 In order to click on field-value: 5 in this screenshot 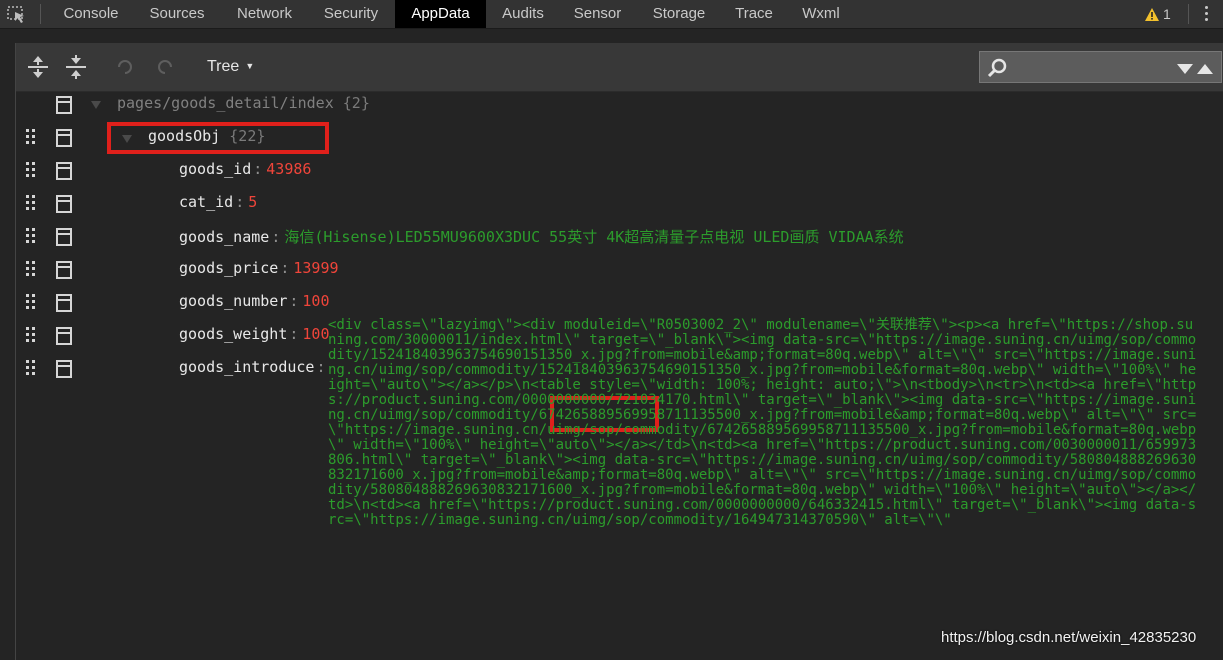, I will do `click(252, 202)`.